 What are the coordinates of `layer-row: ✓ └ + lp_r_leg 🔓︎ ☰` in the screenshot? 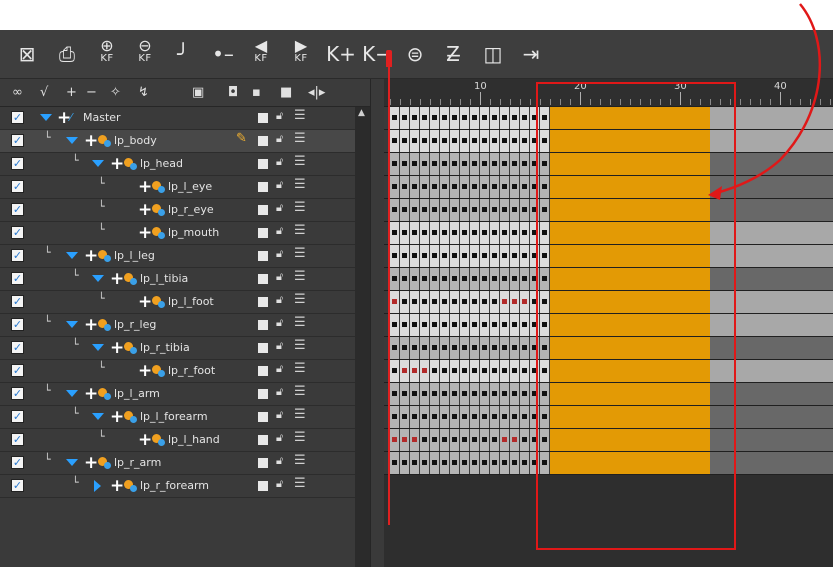 It's located at (177, 325).